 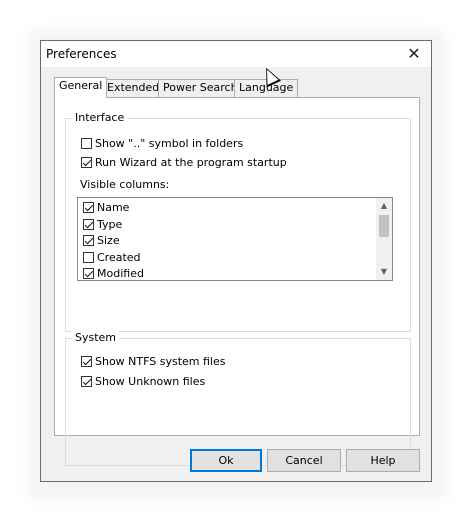 What do you see at coordinates (120, 273) in the screenshot?
I see `column-modified-label: Modified` at bounding box center [120, 273].